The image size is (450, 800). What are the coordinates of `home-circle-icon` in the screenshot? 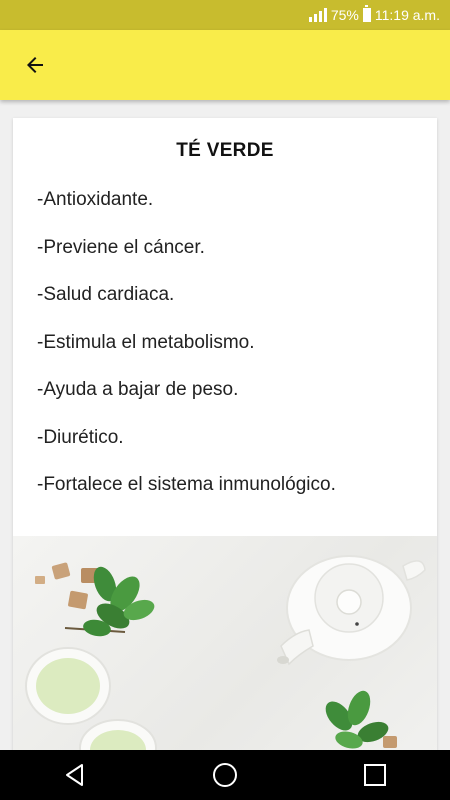 It's located at (225, 775).